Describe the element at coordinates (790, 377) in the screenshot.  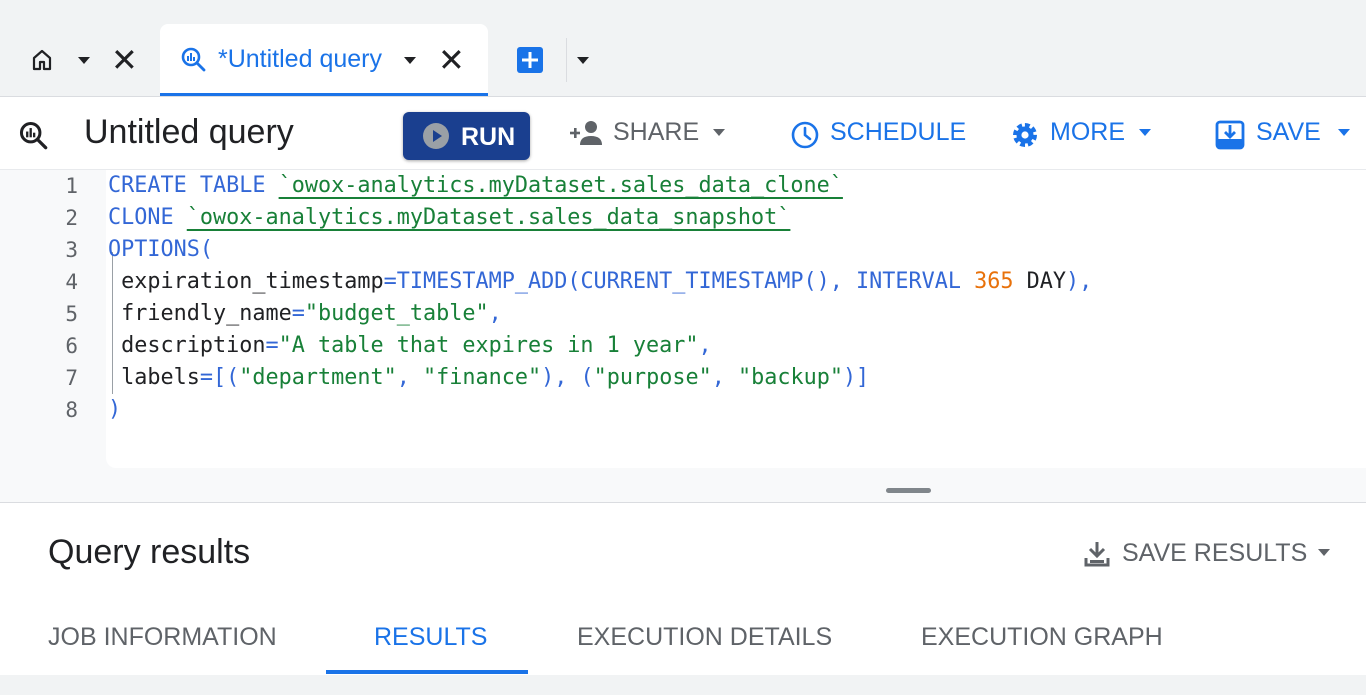
I see `code-token: "backup"` at that location.